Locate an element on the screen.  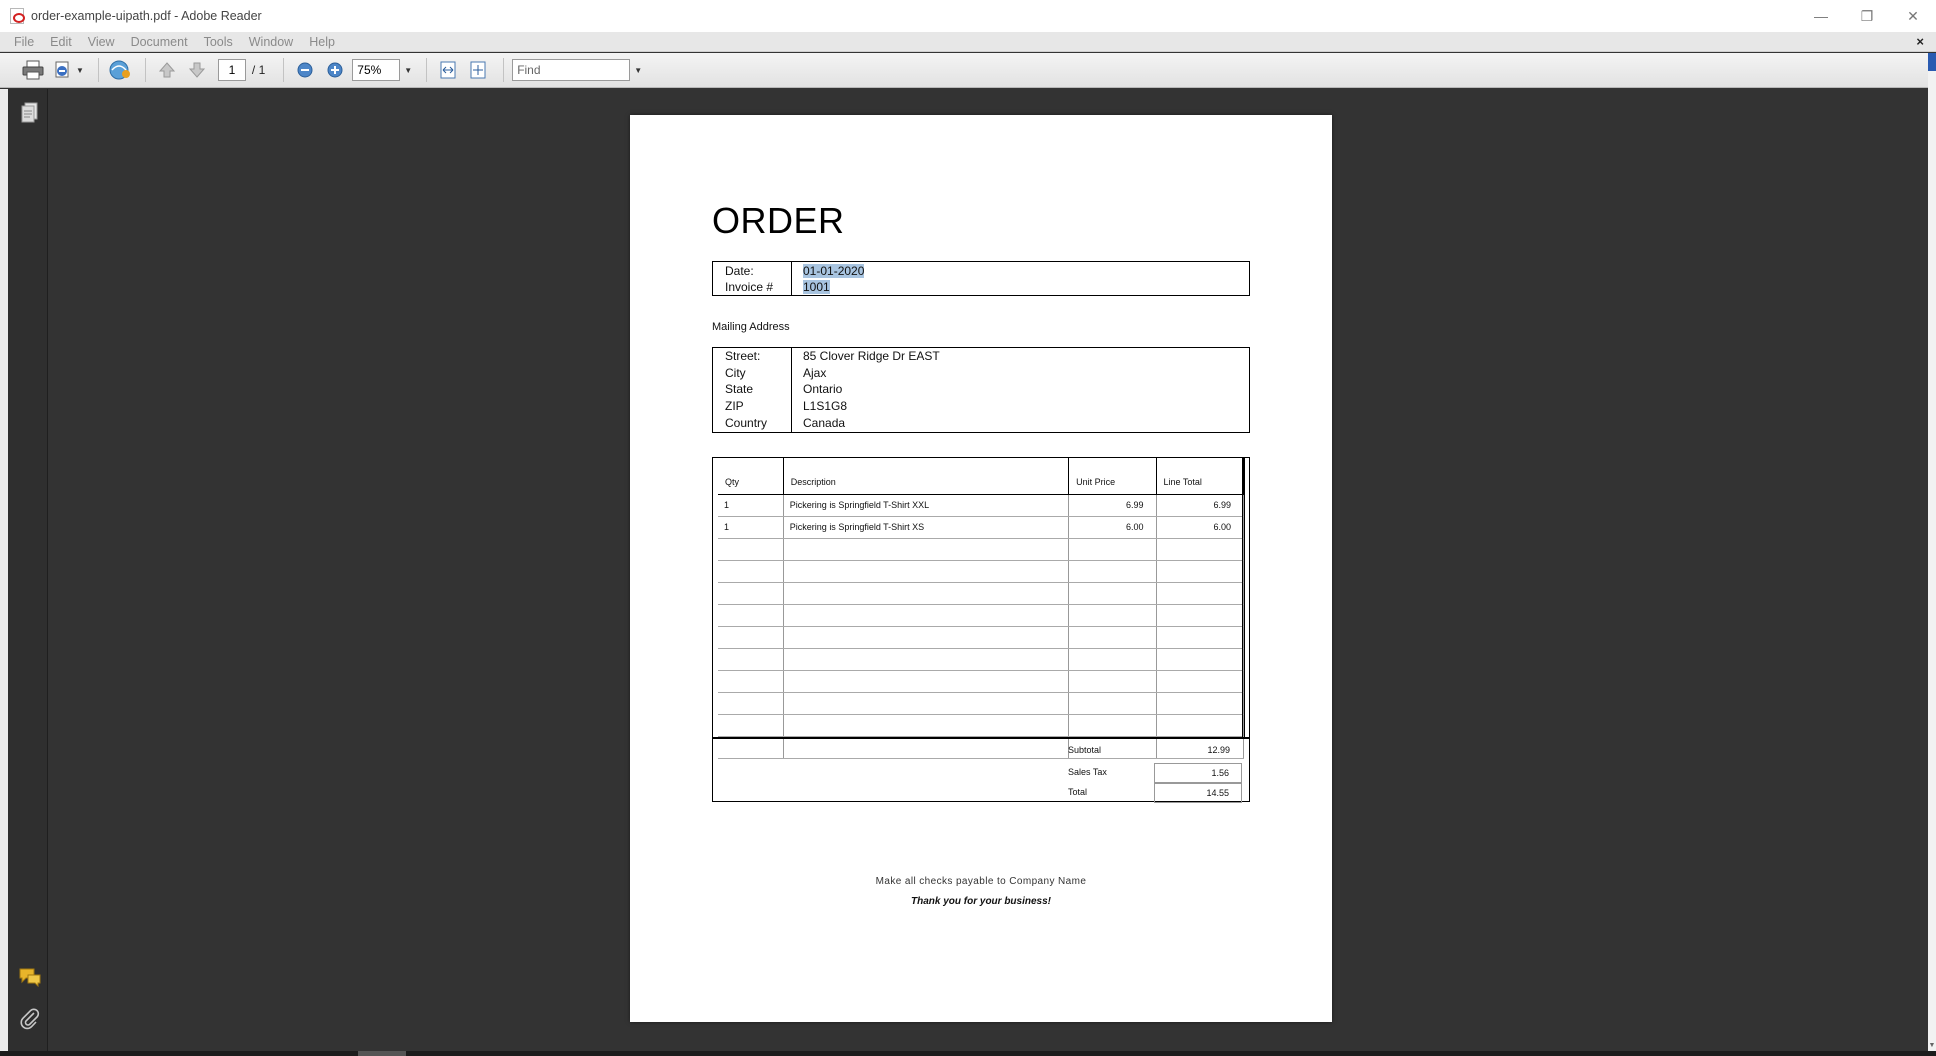
column-header-description: Description is located at coordinates (926, 476).